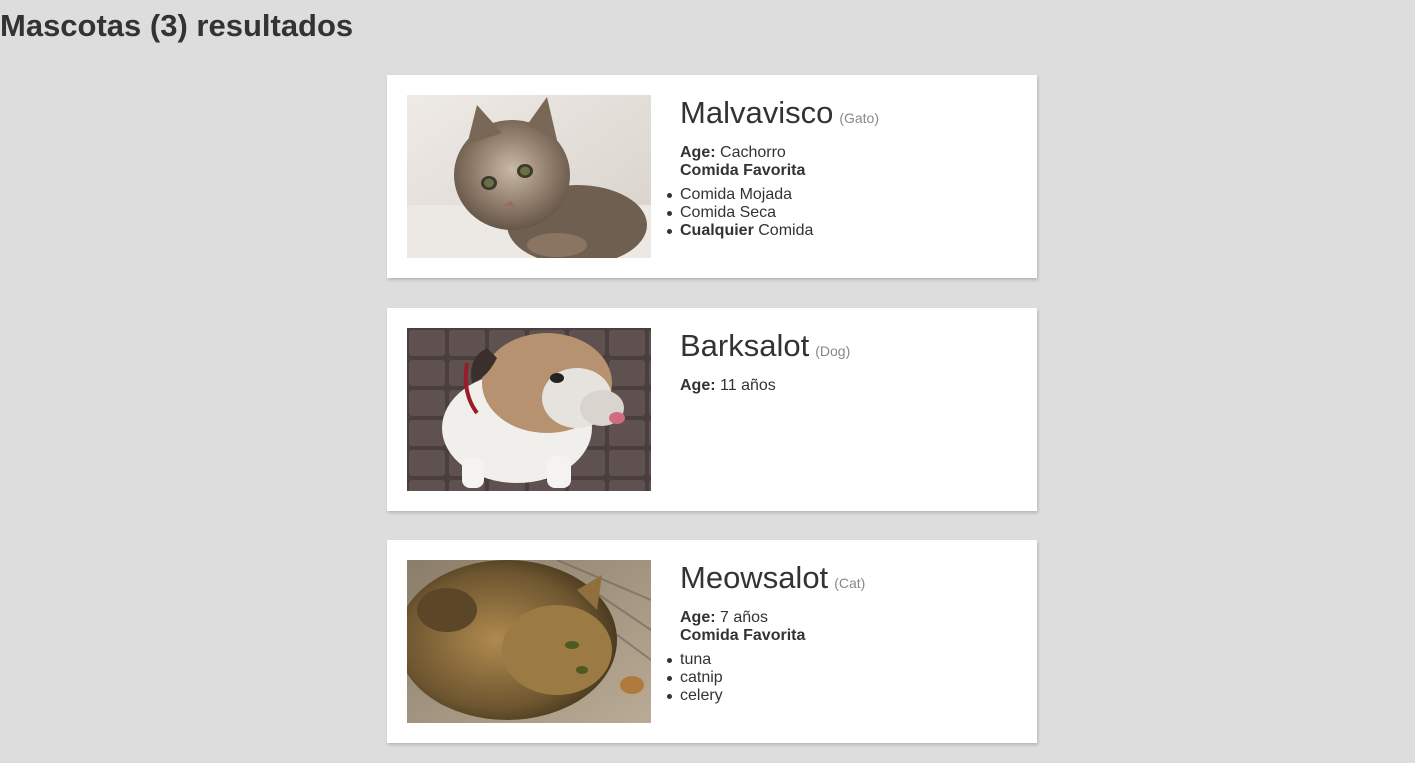 The height and width of the screenshot is (763, 1415). I want to click on age-value: 11 años, so click(748, 385).